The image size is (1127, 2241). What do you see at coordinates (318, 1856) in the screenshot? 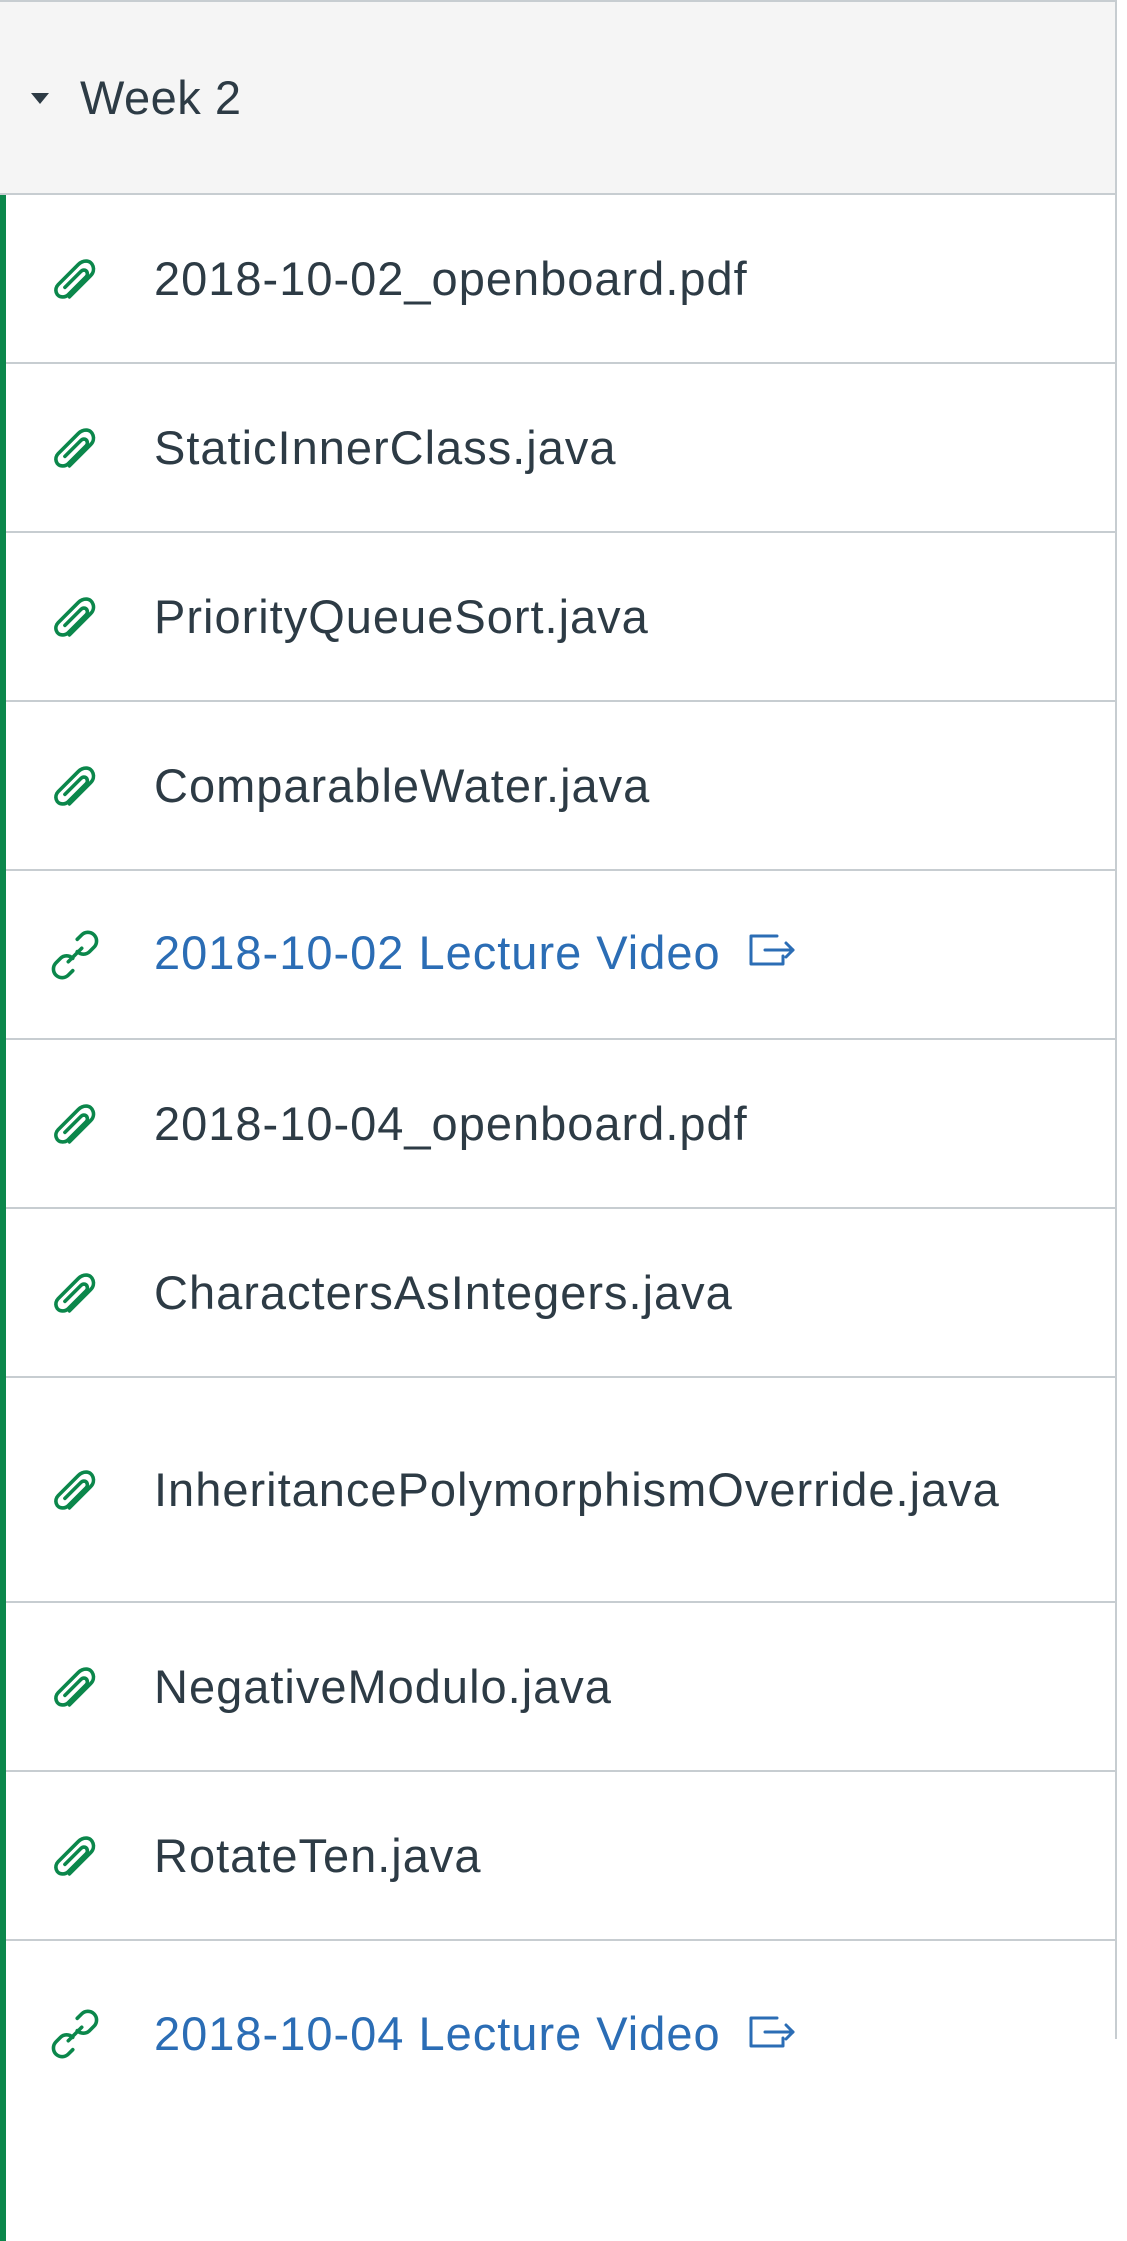
I see `item-title: RotateTen.java` at bounding box center [318, 1856].